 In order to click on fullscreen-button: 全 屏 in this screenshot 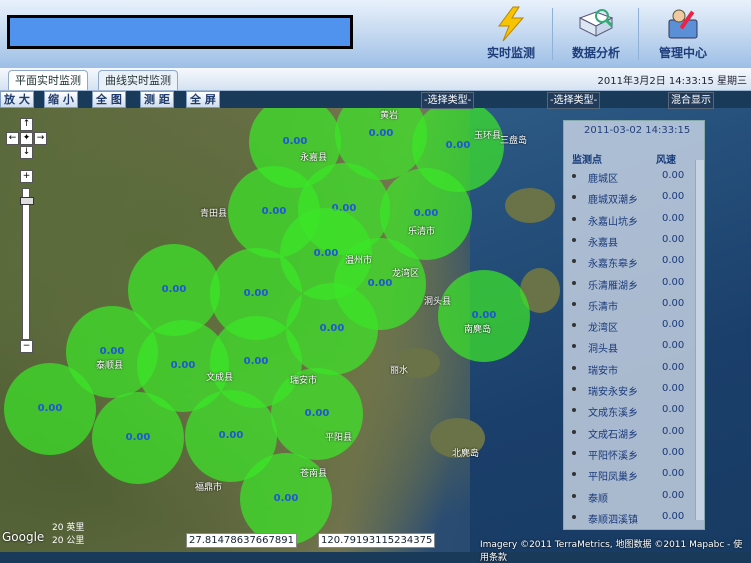, I will do `click(203, 99)`.